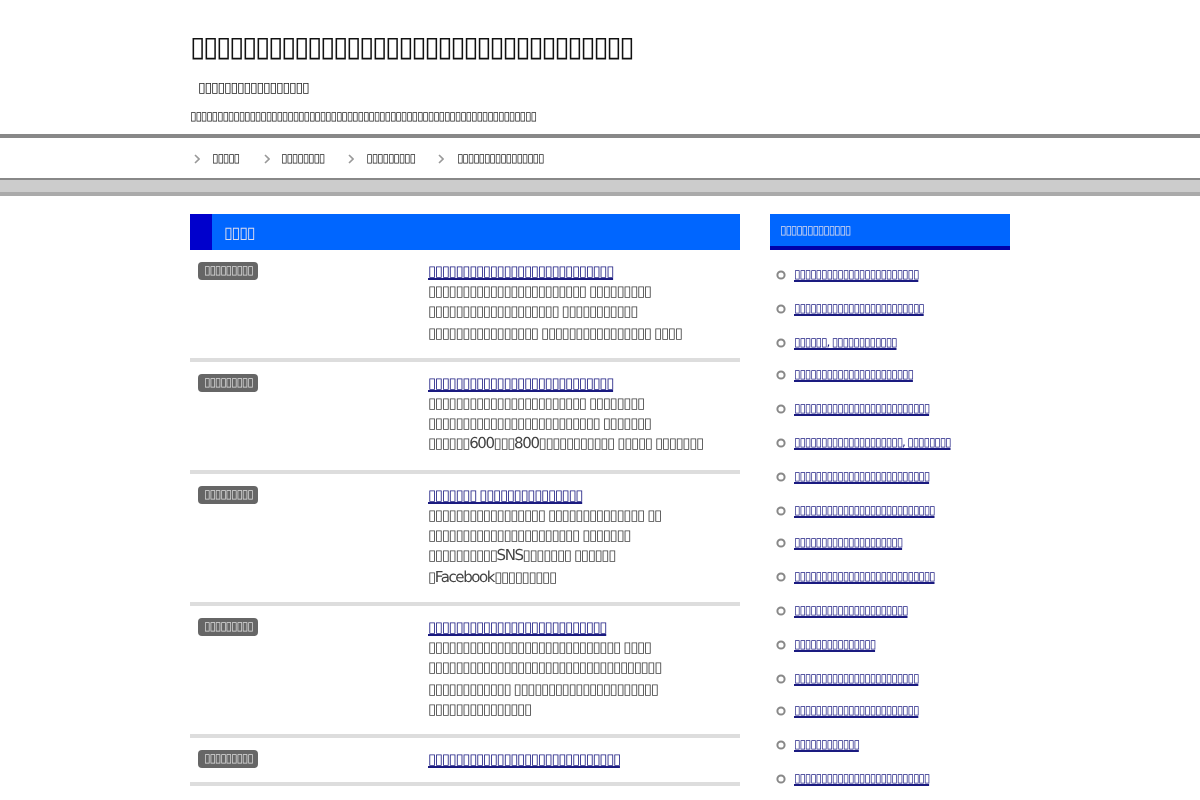 The height and width of the screenshot is (800, 1200). What do you see at coordinates (465, 232) in the screenshot?
I see `section-heading: ▯▯▯▯` at bounding box center [465, 232].